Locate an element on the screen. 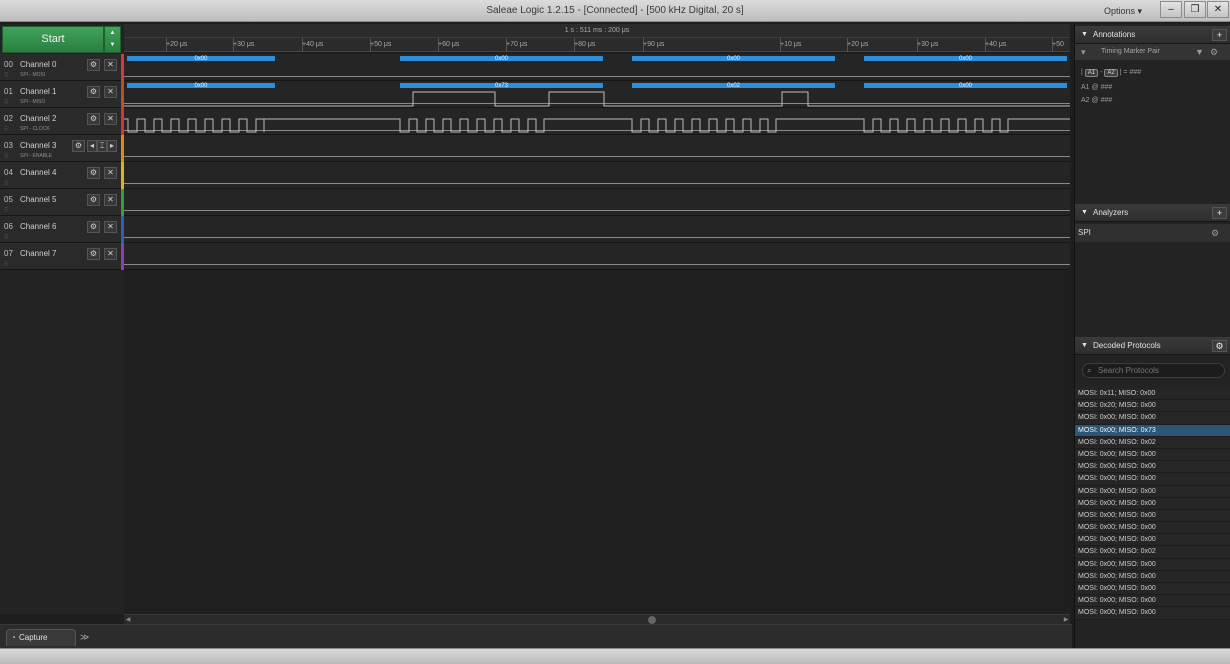 This screenshot has width=1230, height=664. miso-waveform is located at coordinates (597, 99).